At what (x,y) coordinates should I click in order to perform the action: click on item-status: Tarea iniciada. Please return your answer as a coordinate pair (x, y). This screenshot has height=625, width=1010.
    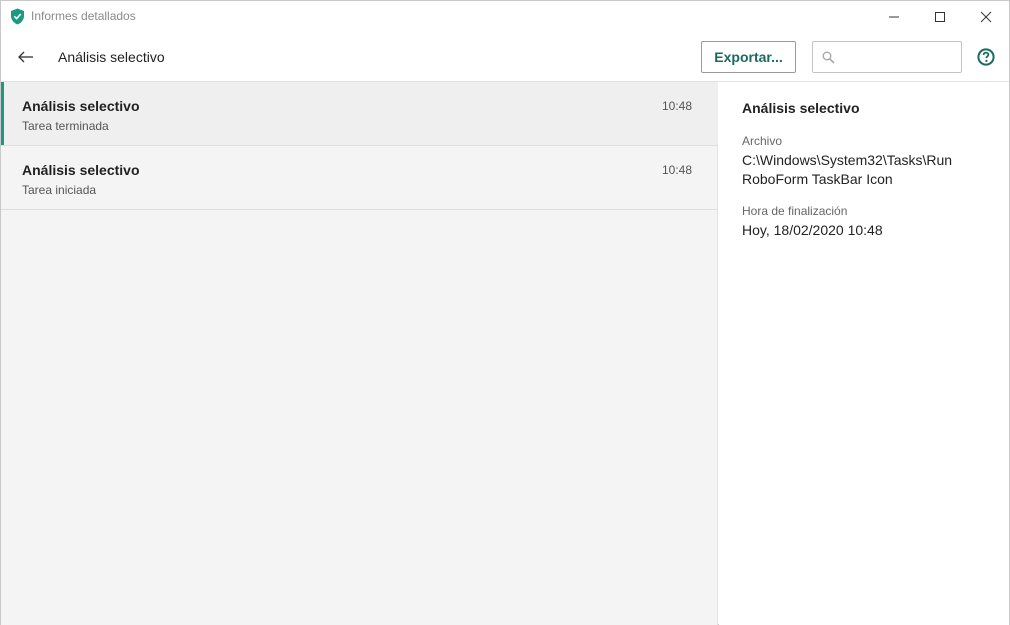
    Looking at the image, I should click on (59, 190).